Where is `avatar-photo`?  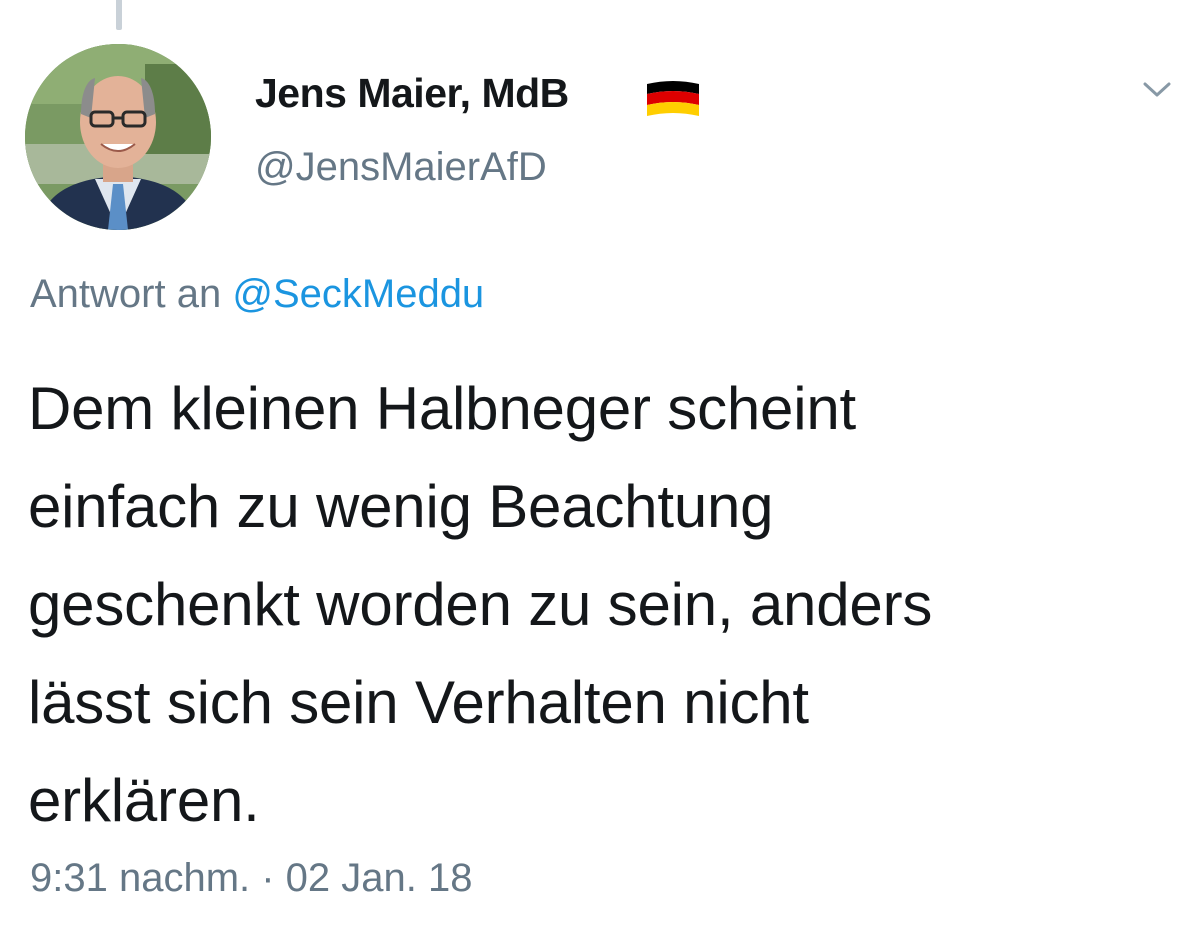 avatar-photo is located at coordinates (118, 137).